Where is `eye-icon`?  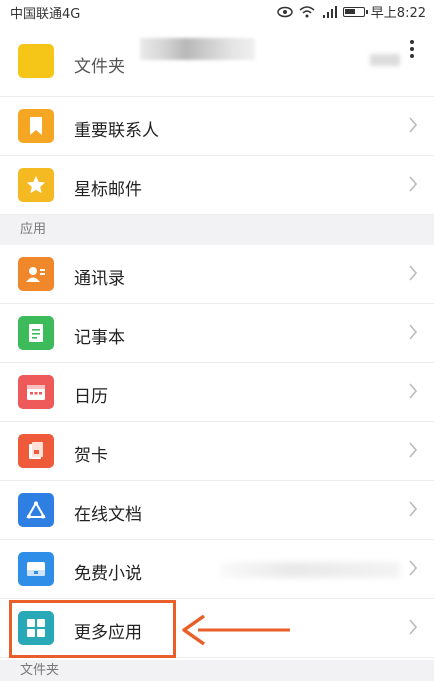
eye-icon is located at coordinates (285, 11).